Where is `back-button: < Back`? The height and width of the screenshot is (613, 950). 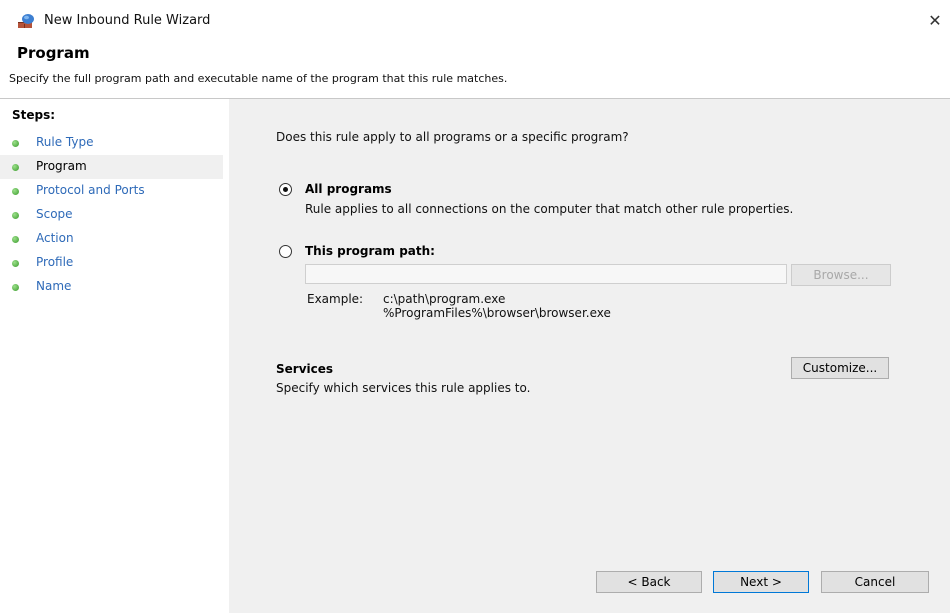
back-button: < Back is located at coordinates (649, 582).